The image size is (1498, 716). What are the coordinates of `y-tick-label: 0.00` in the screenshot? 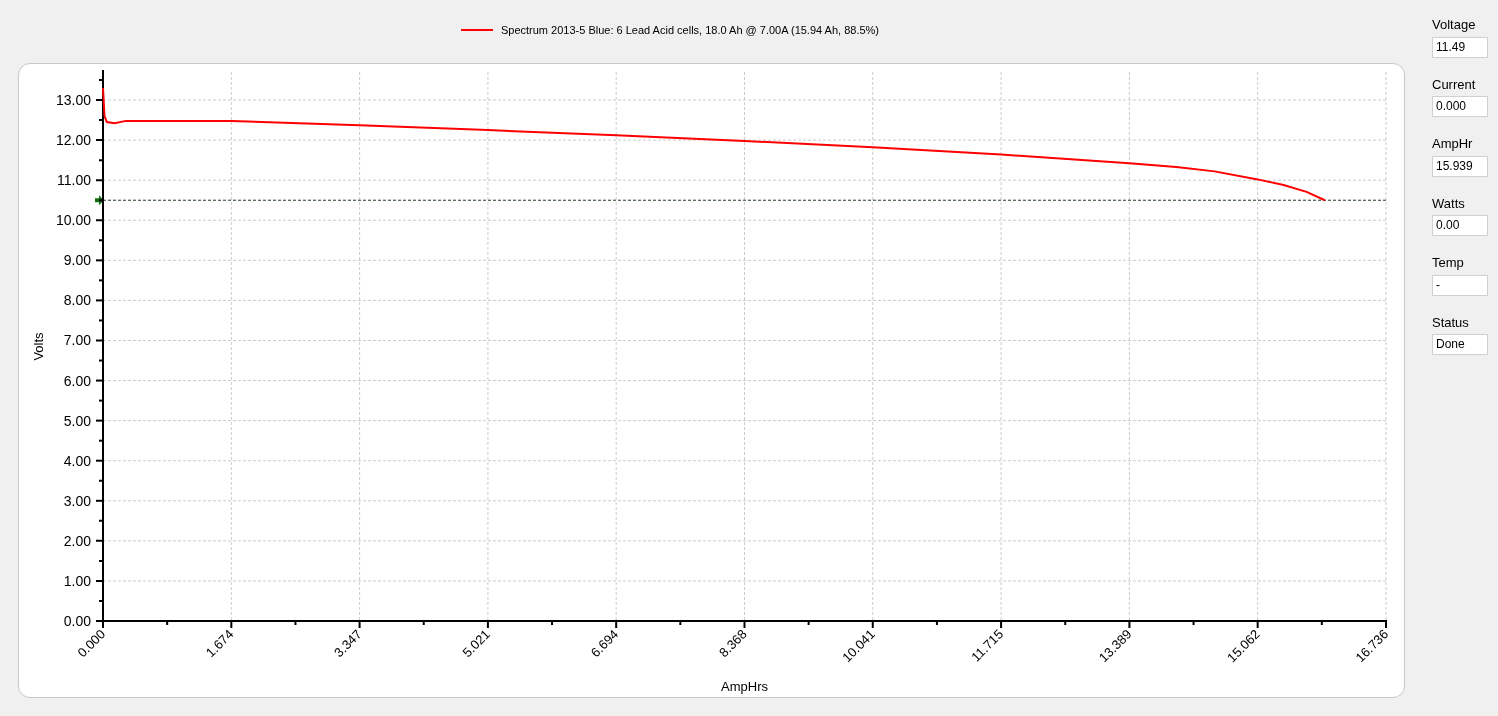 It's located at (77, 621).